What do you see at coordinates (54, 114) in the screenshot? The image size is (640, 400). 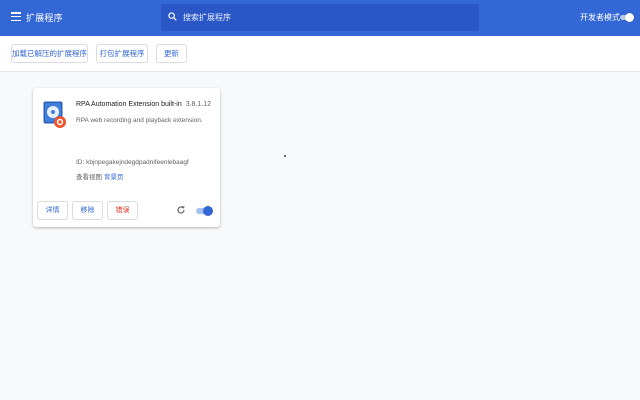 I see `rpa-extension-icon` at bounding box center [54, 114].